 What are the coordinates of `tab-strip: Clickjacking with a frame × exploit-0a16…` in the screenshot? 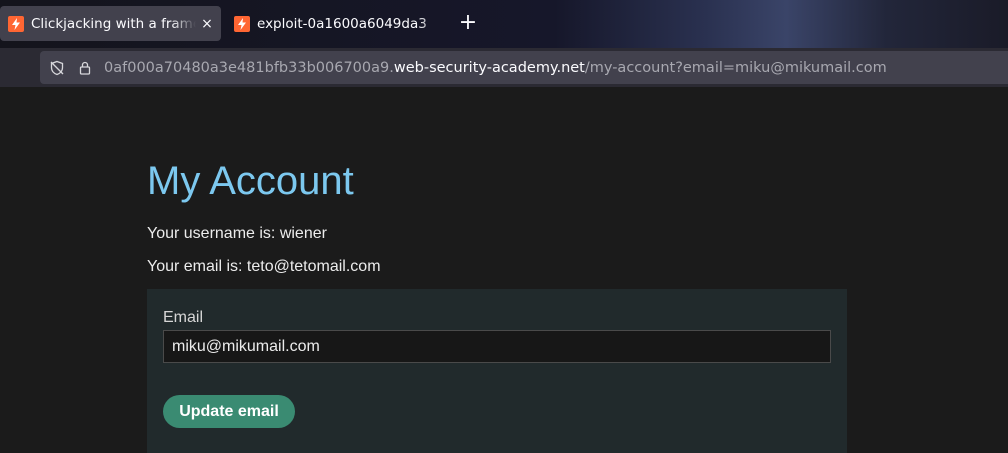 It's located at (504, 24).